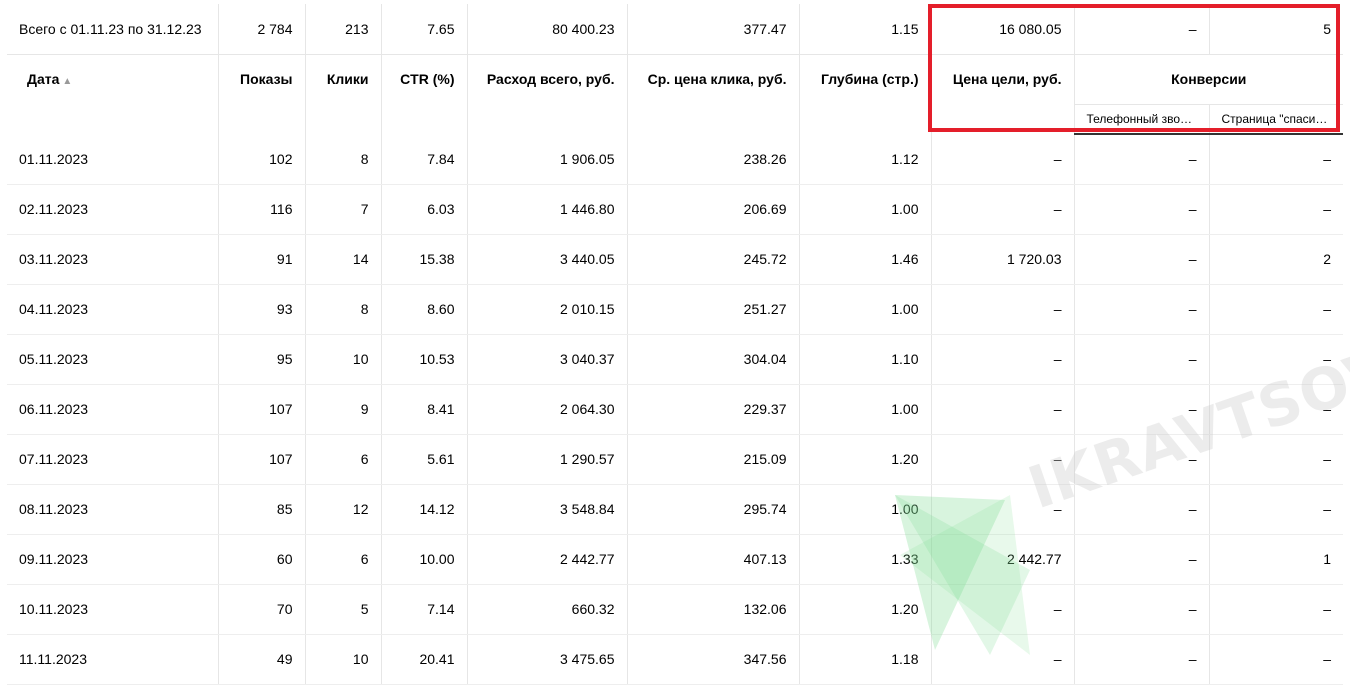 The width and height of the screenshot is (1350, 693). Describe the element at coordinates (712, 459) in the screenshot. I see `cell-avg-cpc: 215.09` at that location.